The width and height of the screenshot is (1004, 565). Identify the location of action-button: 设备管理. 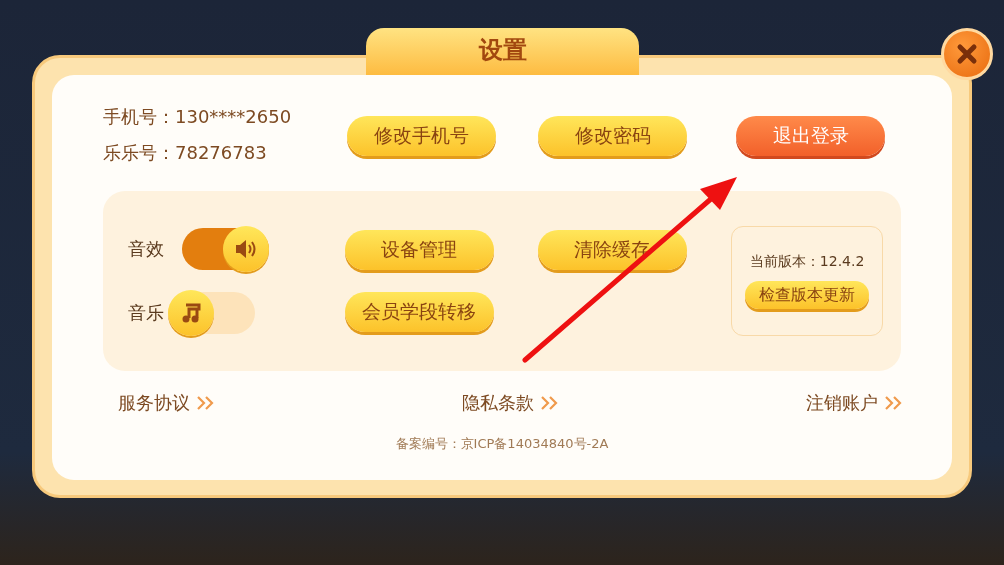
(419, 250).